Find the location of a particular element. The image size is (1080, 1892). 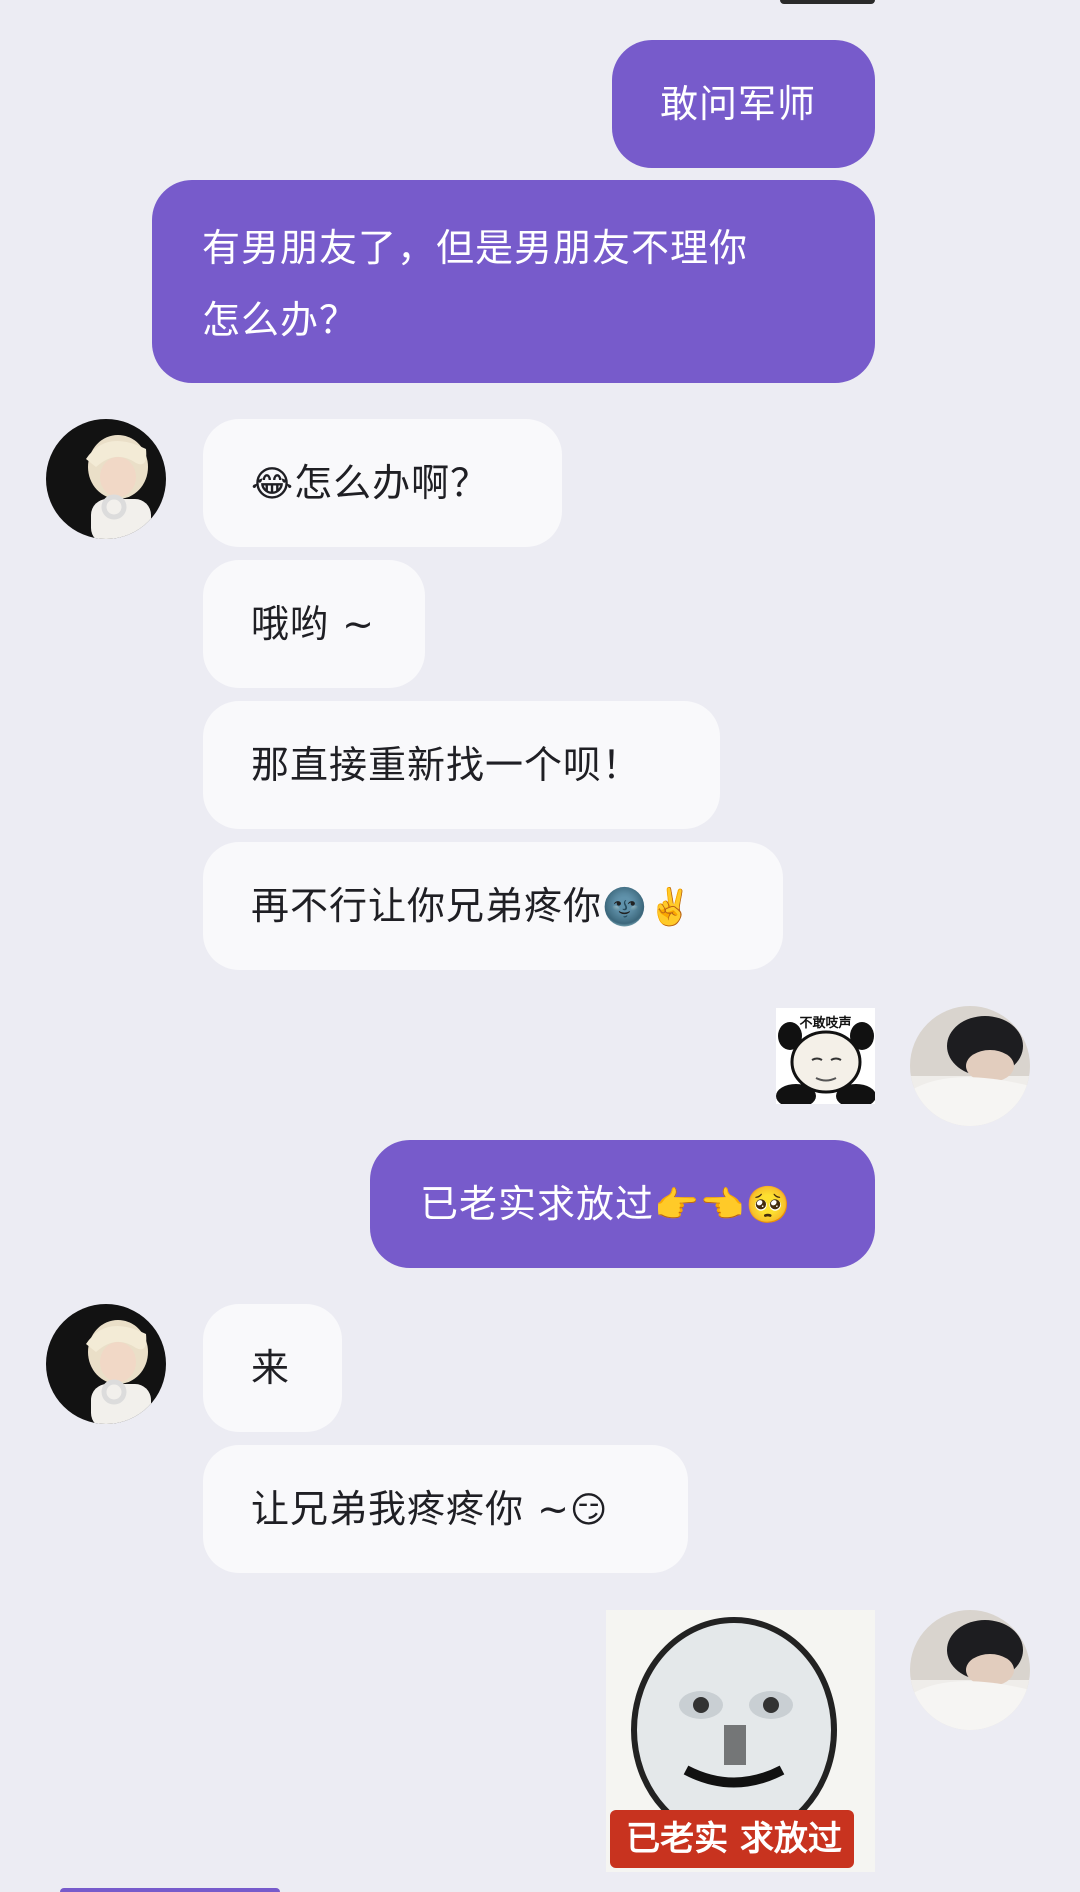

sticker-caption: 不敢吱声 is located at coordinates (825, 1023).